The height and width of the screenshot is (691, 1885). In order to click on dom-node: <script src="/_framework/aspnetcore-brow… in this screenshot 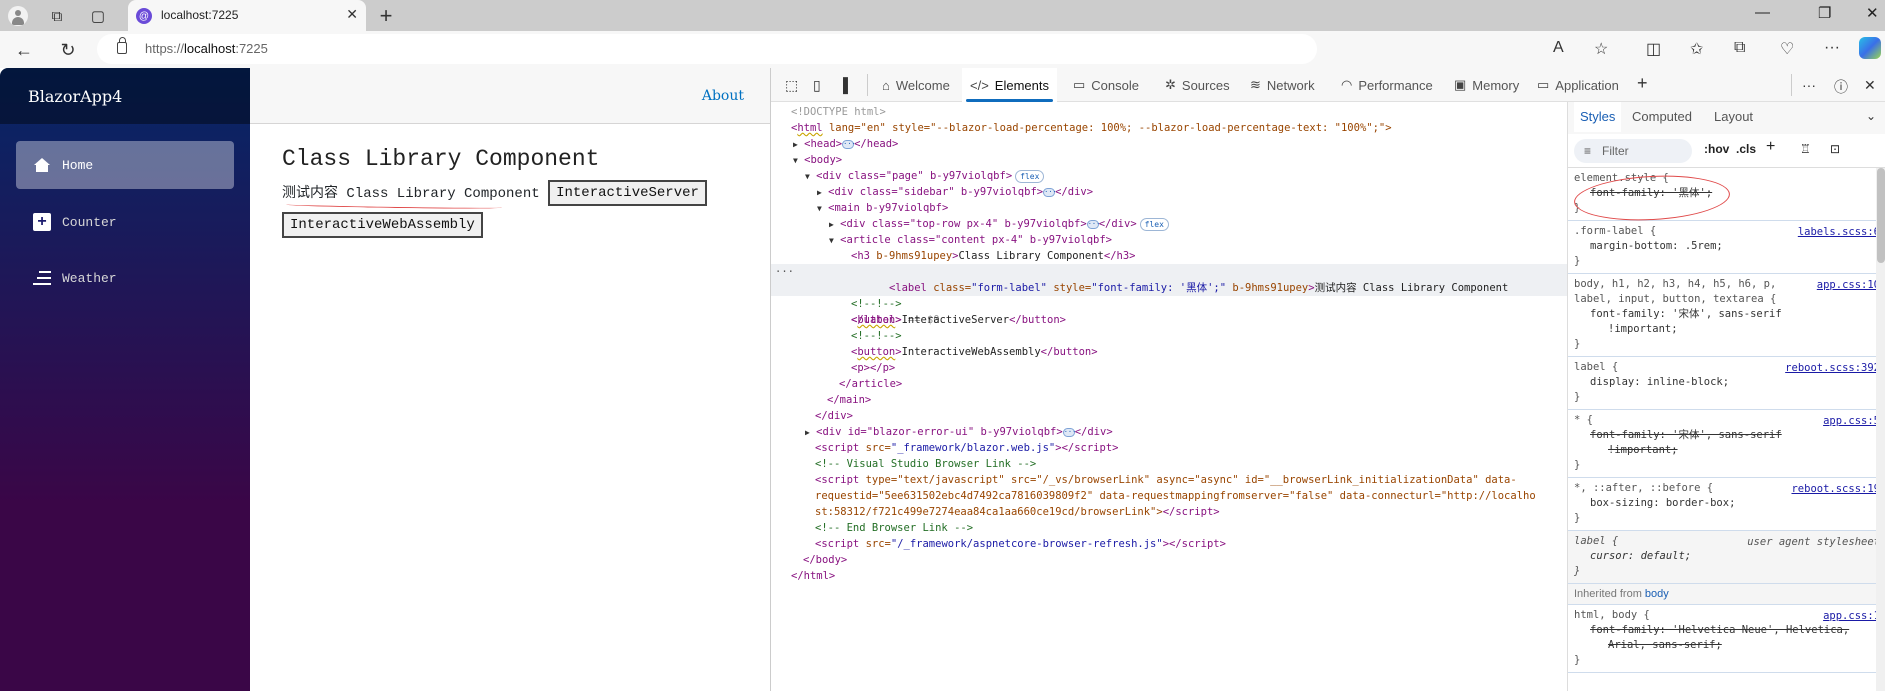, I will do `click(1169, 544)`.